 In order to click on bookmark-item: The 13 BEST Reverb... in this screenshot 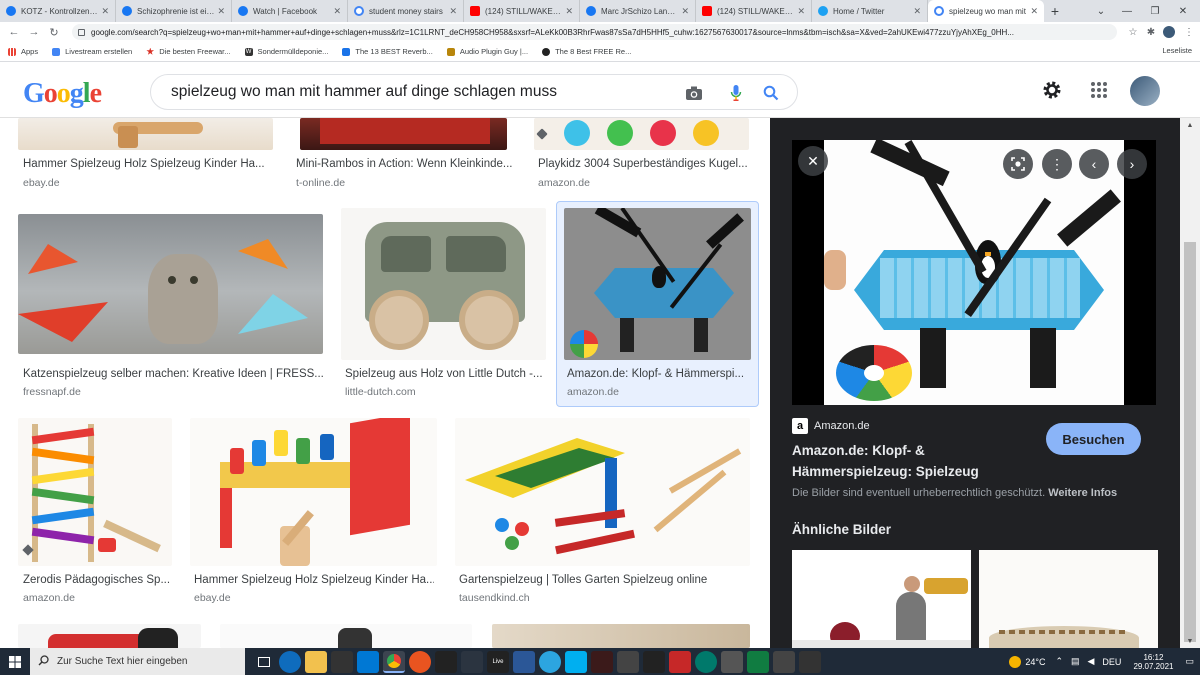, I will do `click(387, 51)`.